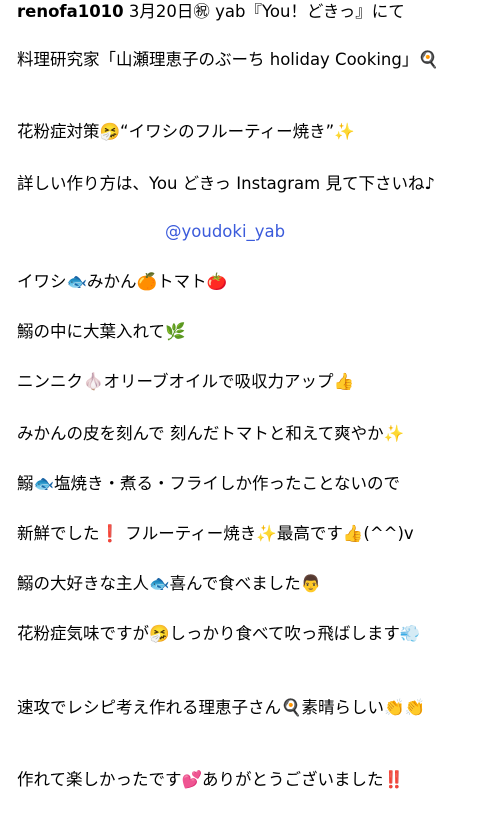 The image size is (480, 816). I want to click on caption-line: 作れて楽しかったです💕ありがとうございました‼️, so click(211, 779).